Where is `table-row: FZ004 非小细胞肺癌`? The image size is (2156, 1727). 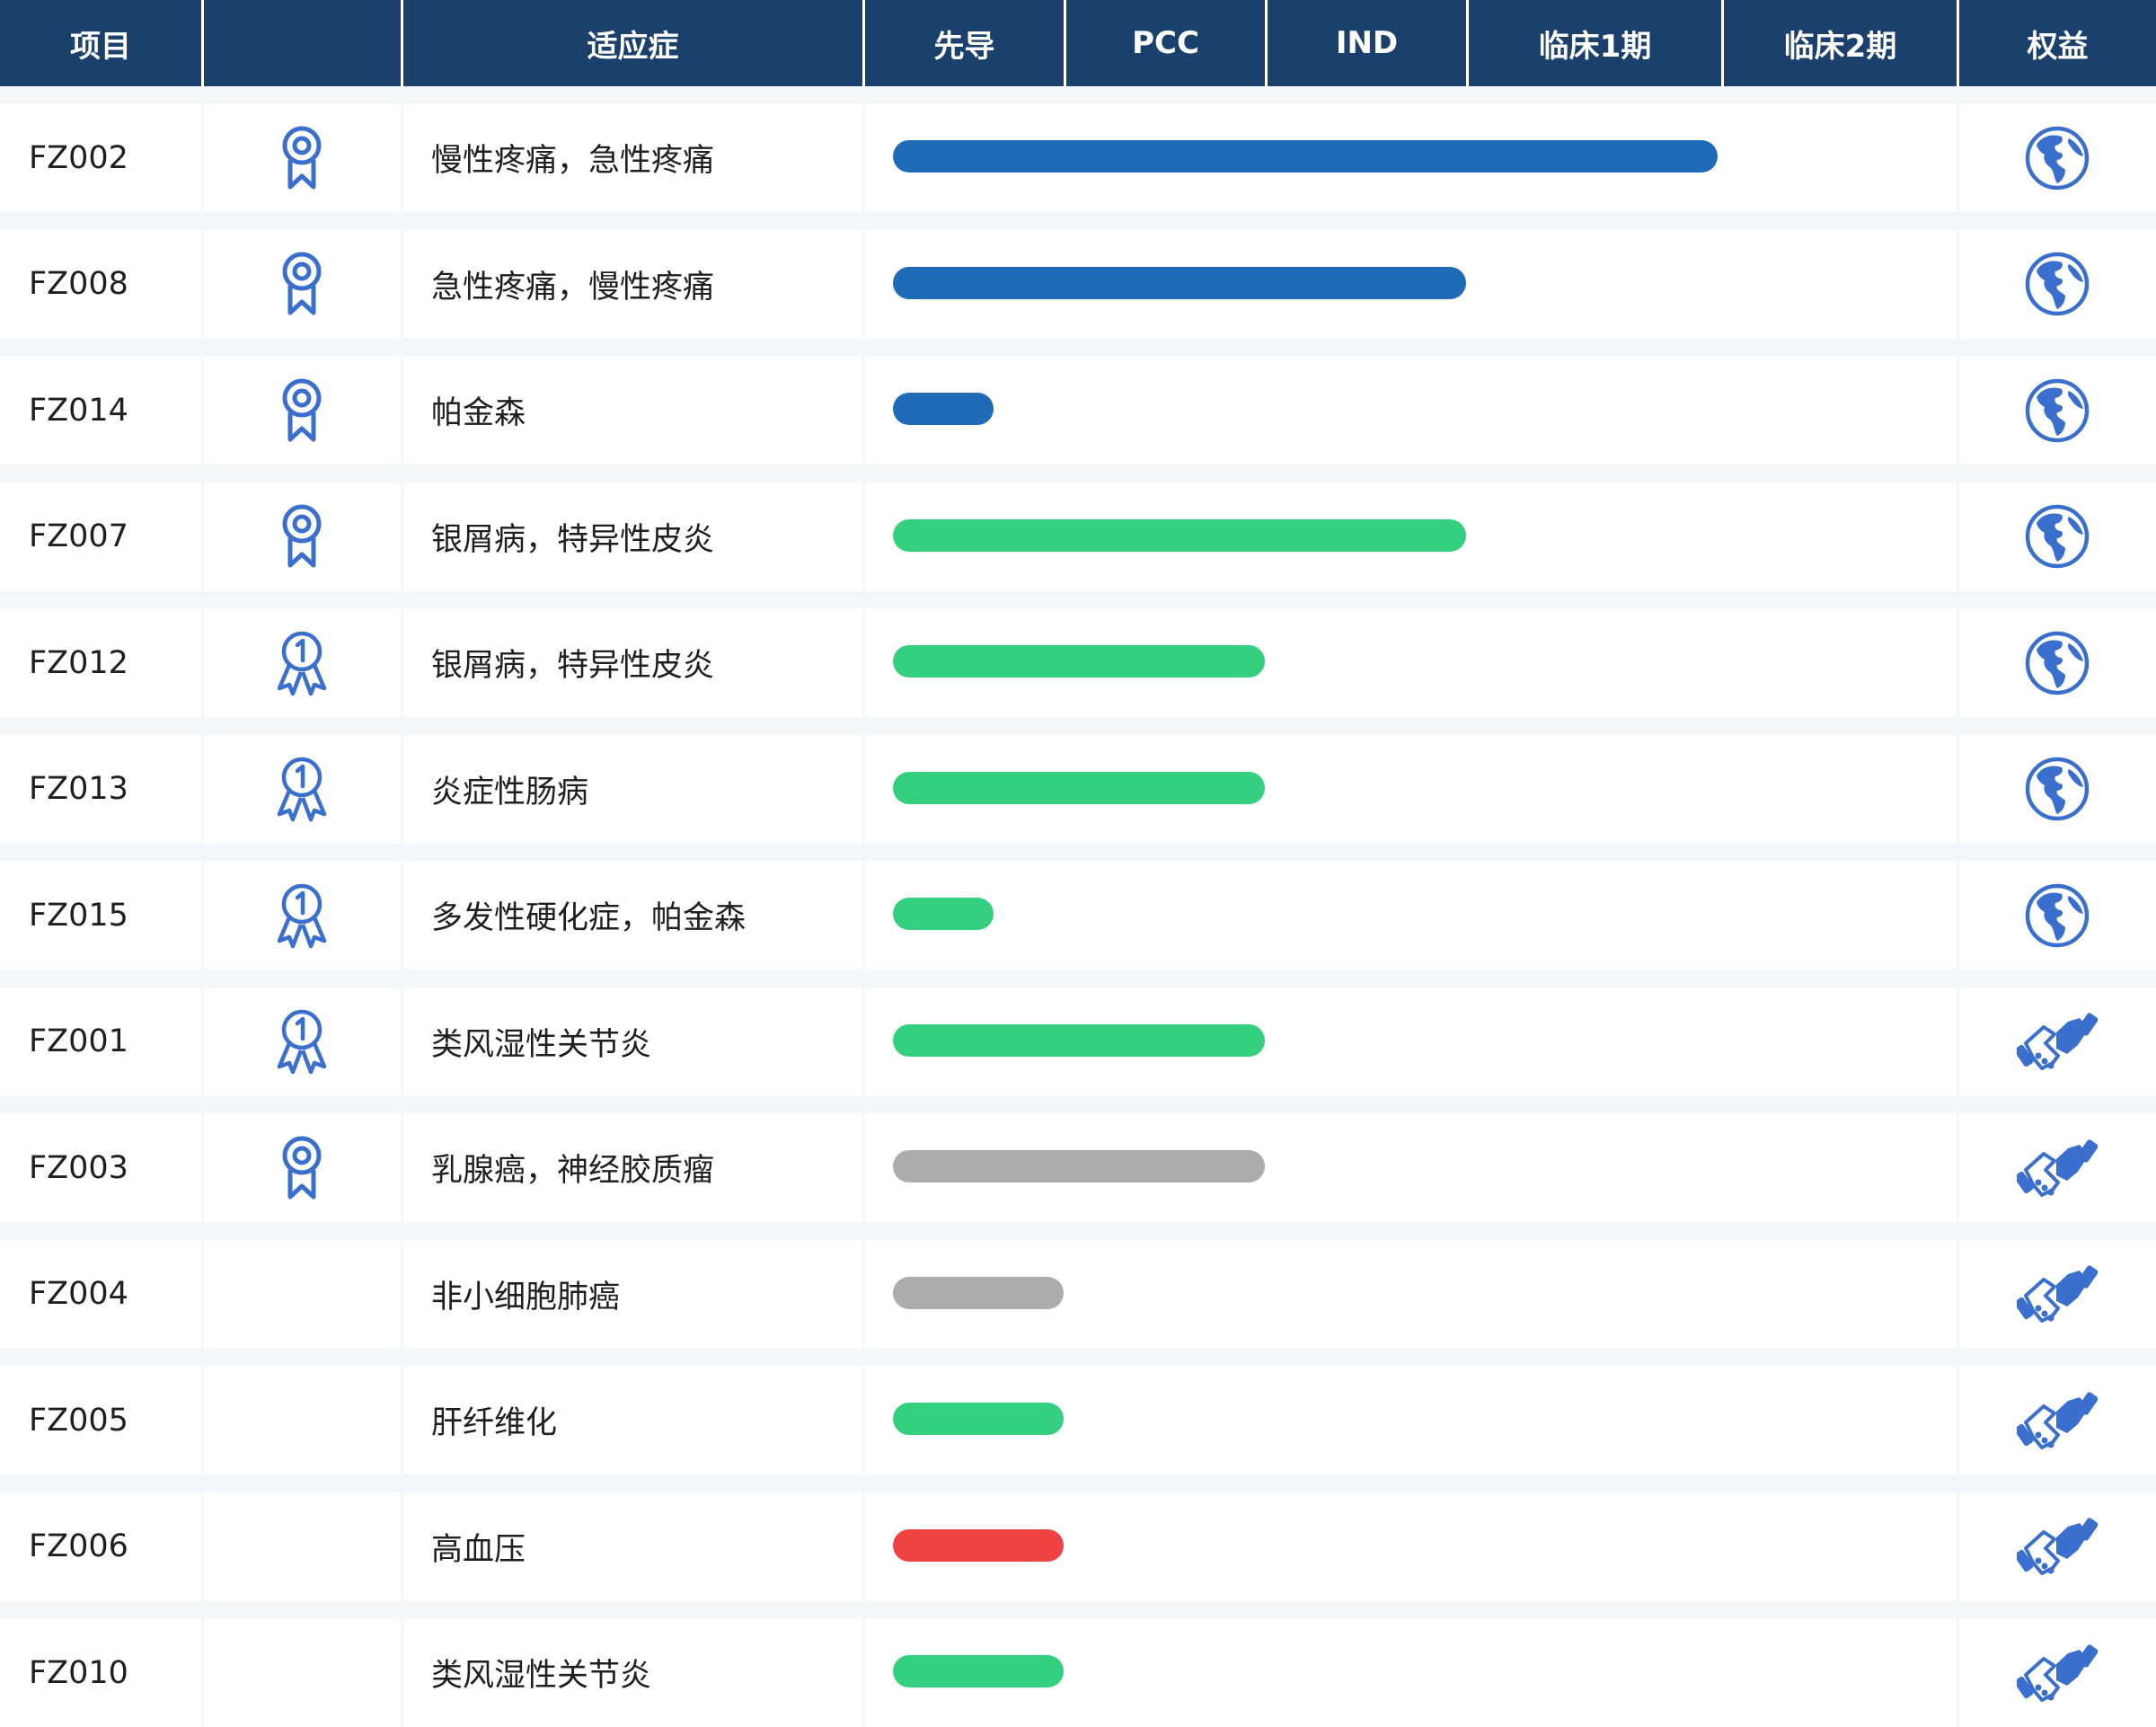 table-row: FZ004 非小细胞肺癌 is located at coordinates (1078, 1294).